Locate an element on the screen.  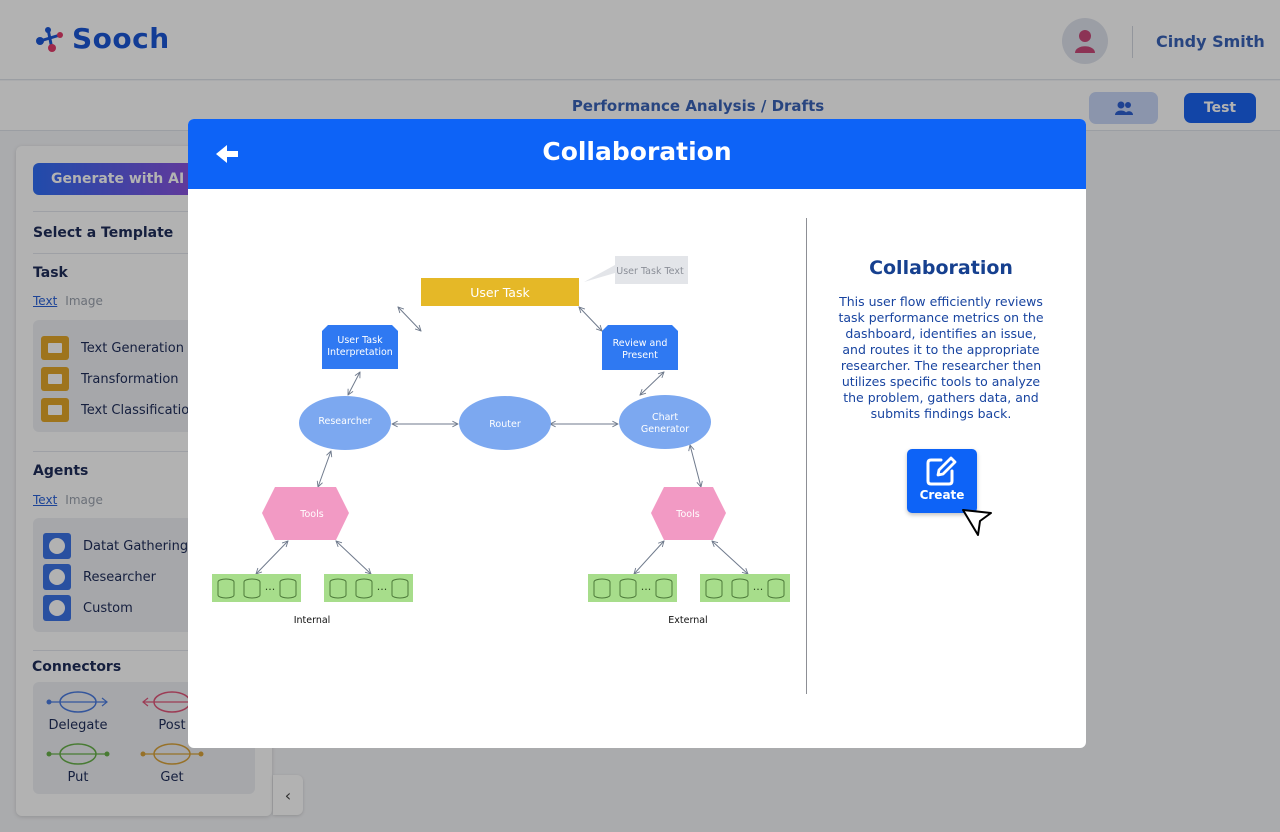
chart-generator-label-1: Chart is located at coordinates (665, 417).